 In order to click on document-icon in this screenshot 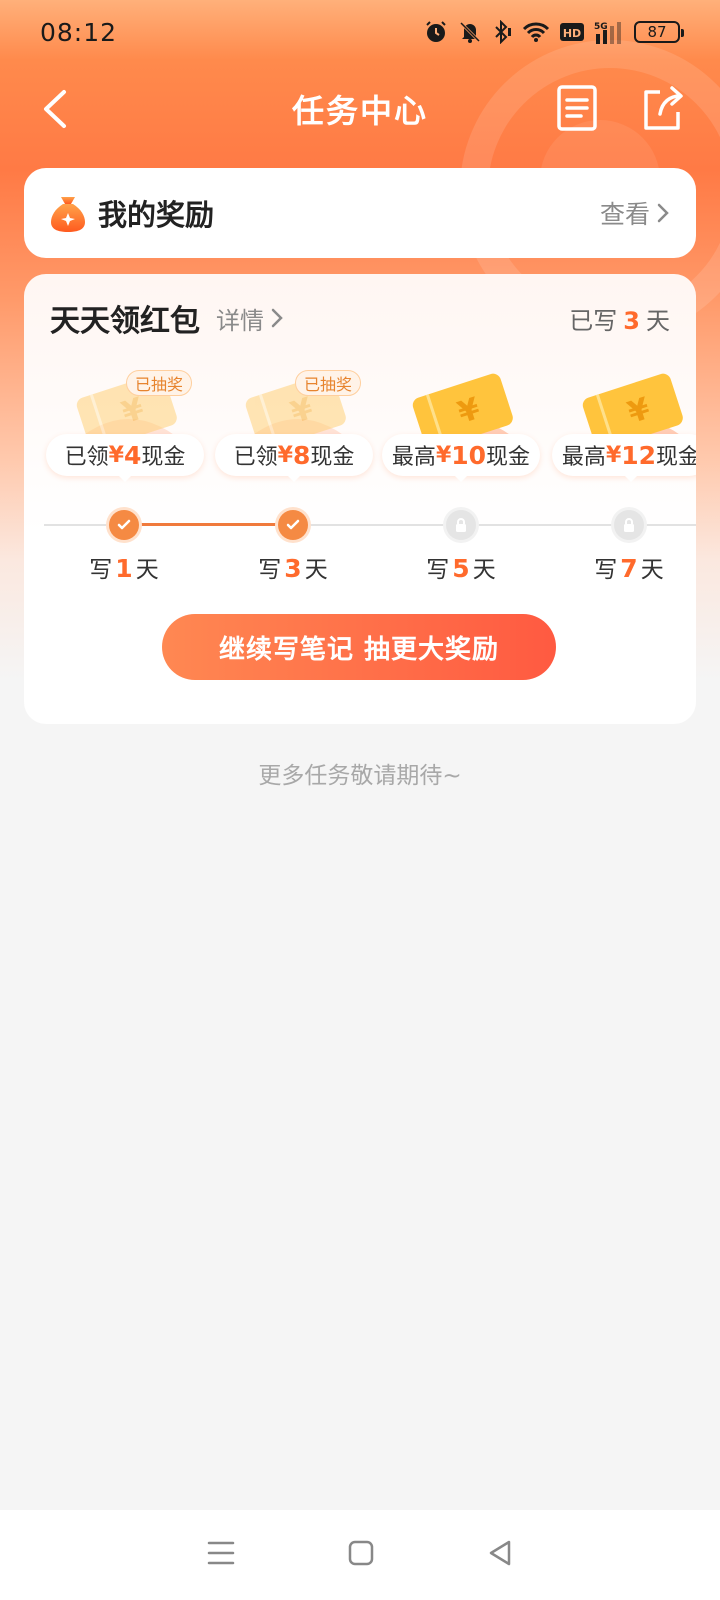, I will do `click(578, 108)`.